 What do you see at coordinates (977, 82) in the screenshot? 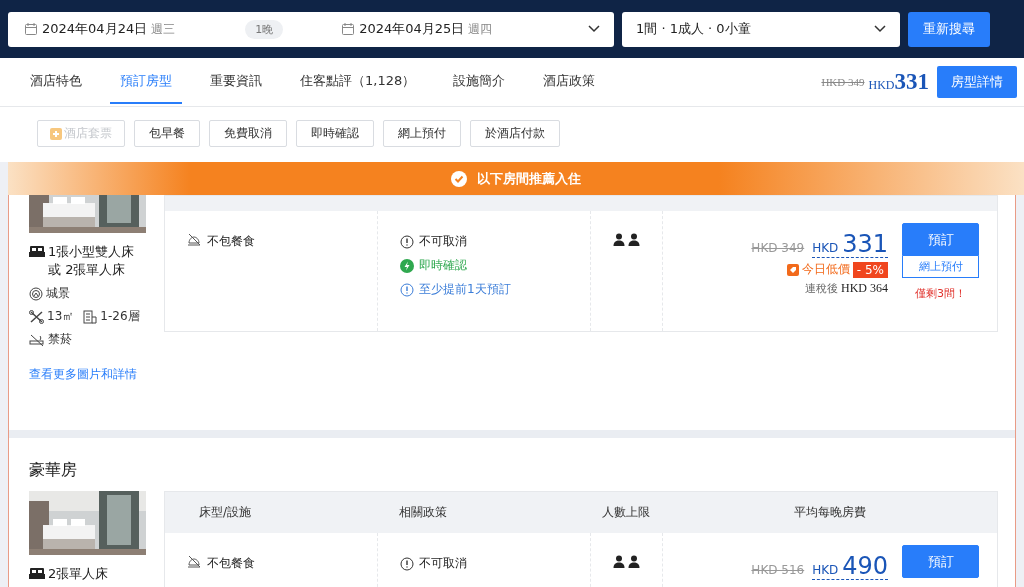
I see `room-details-button: 房型詳情` at bounding box center [977, 82].